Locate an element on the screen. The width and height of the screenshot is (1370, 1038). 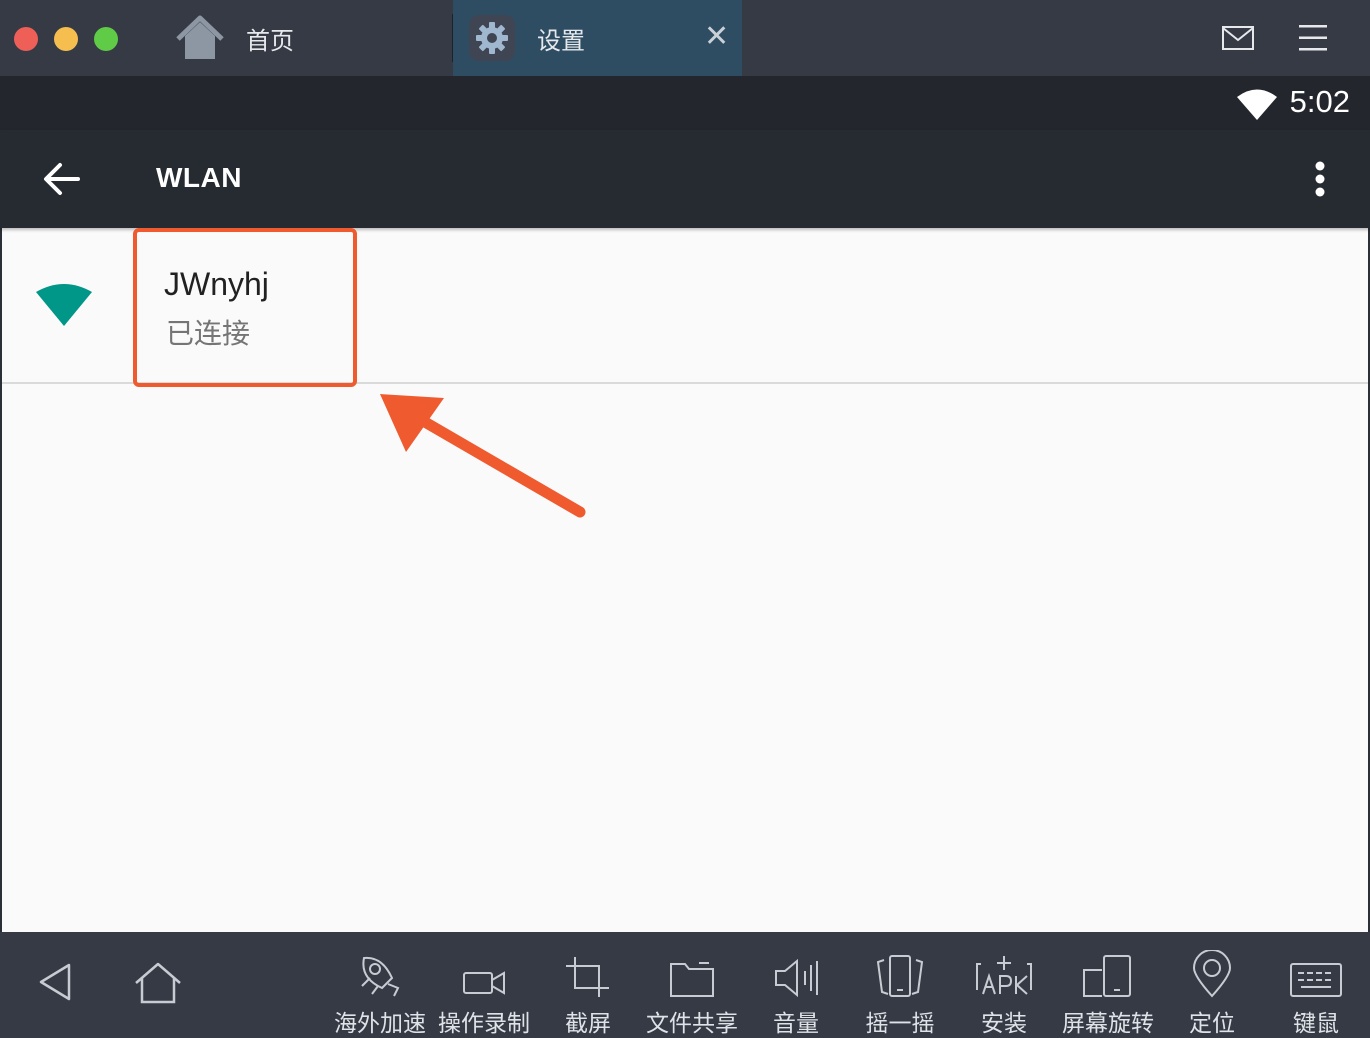
tool-rotate-screen: 屏幕旋转 is located at coordinates (1108, 992).